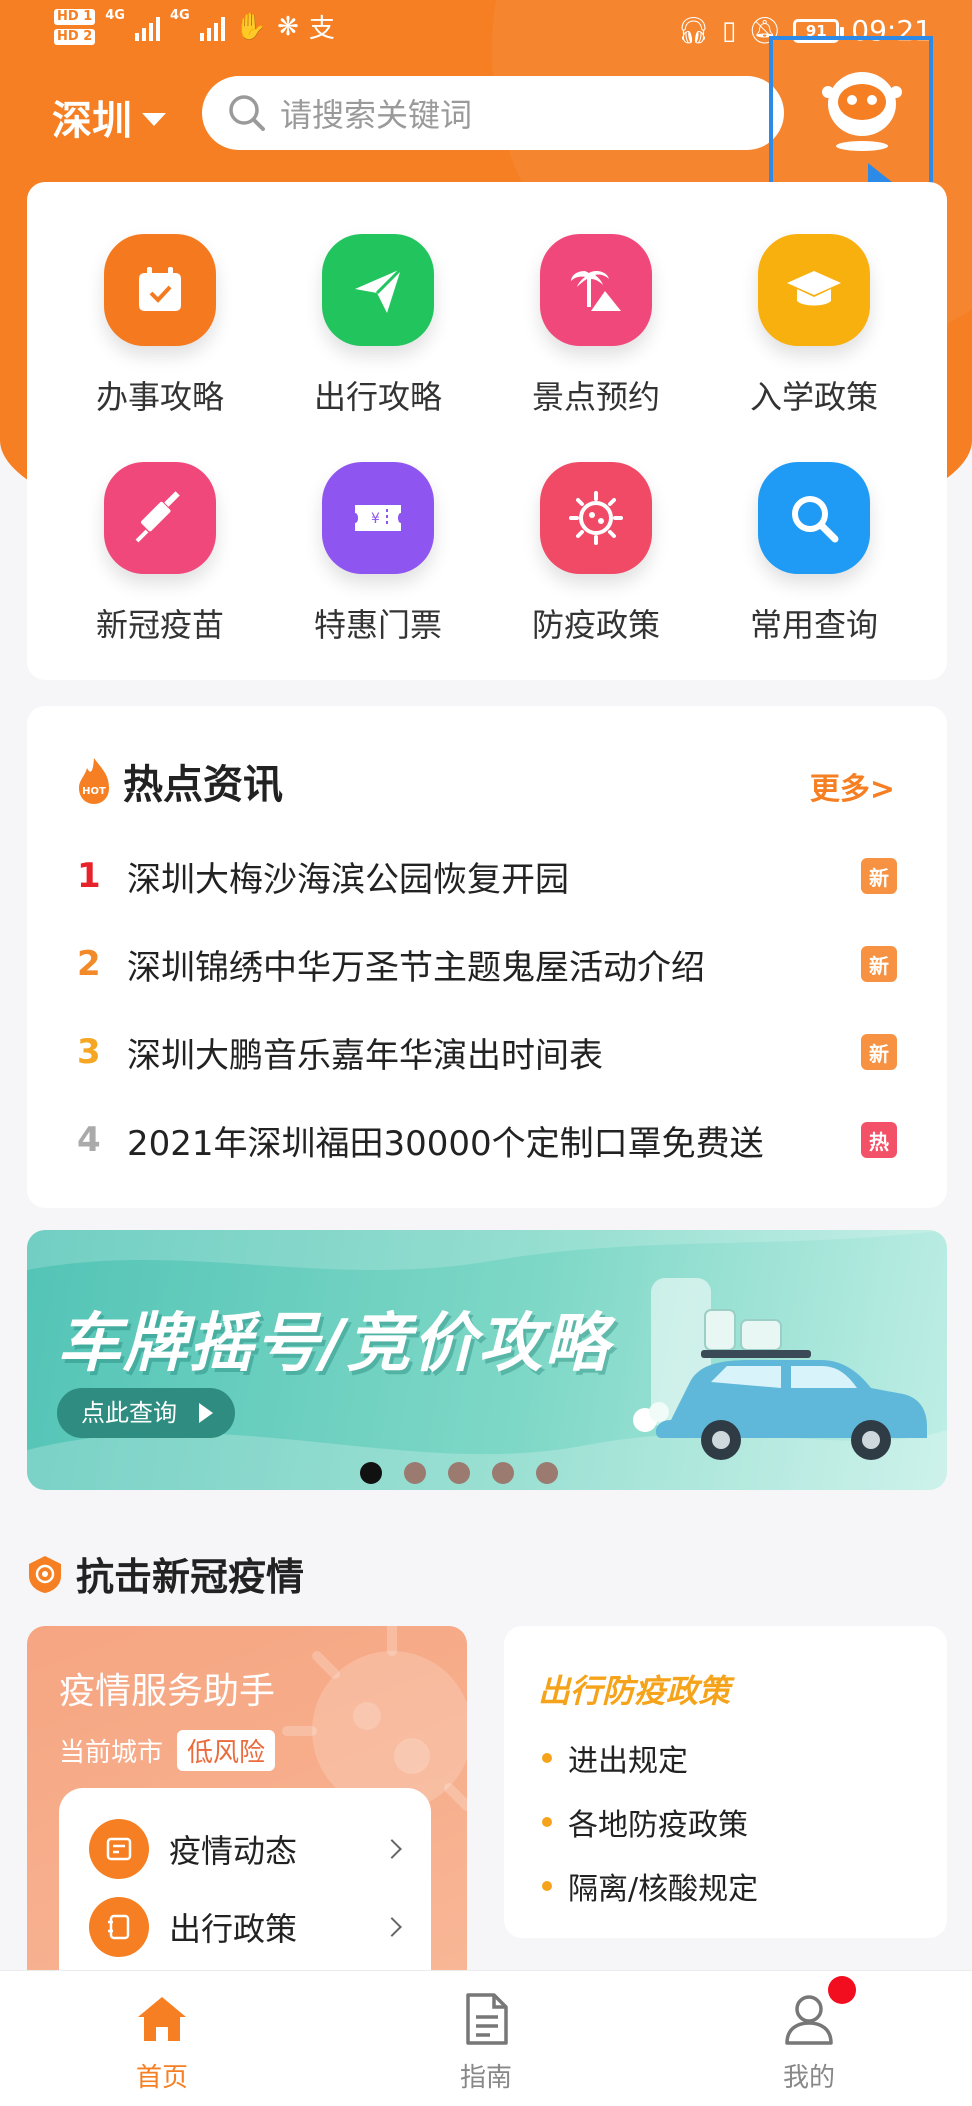 This screenshot has height=2106, width=972. What do you see at coordinates (487, 876) in the screenshot?
I see `news-item: 1 深圳大梅沙海滨公园恢复开园 新` at bounding box center [487, 876].